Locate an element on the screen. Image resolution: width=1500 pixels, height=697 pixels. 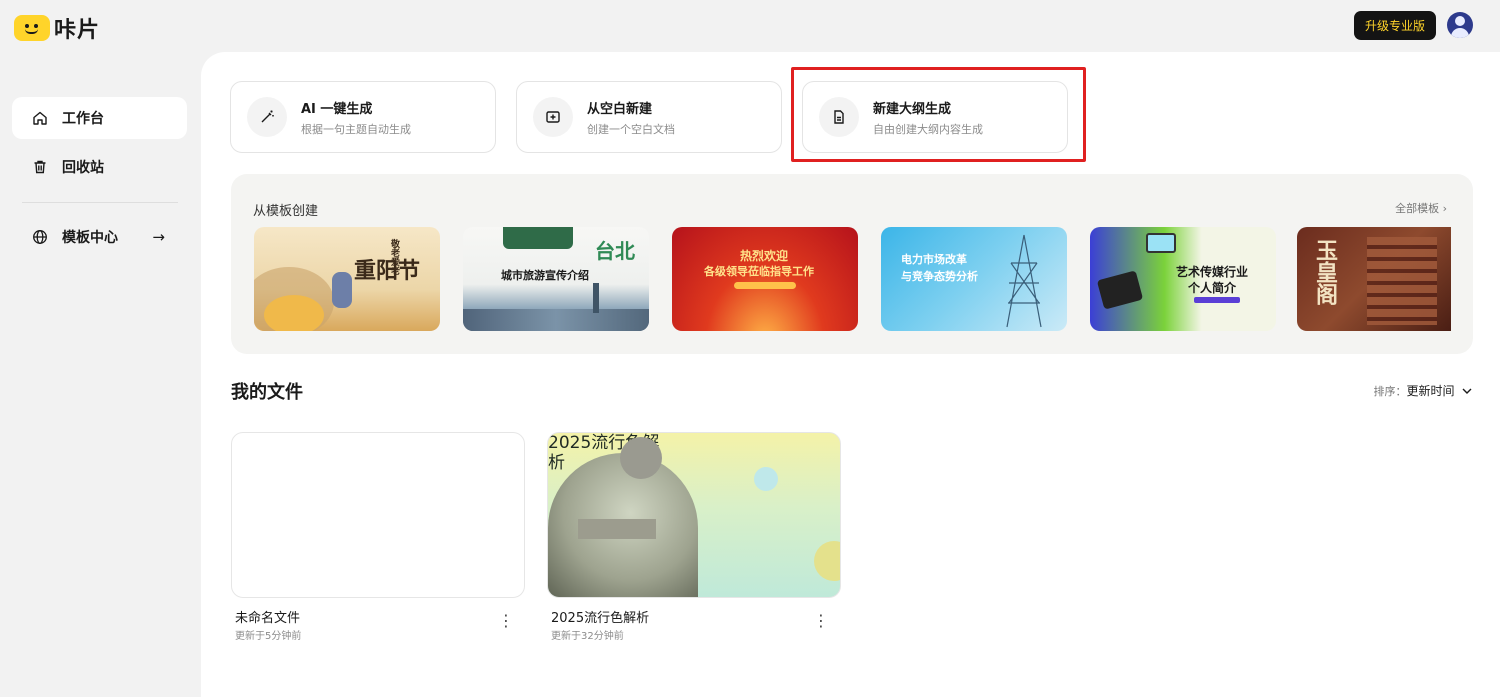
template-thumb-city-tour: 城市旅游宣传介绍 台北 is located at coordinates (556, 279).